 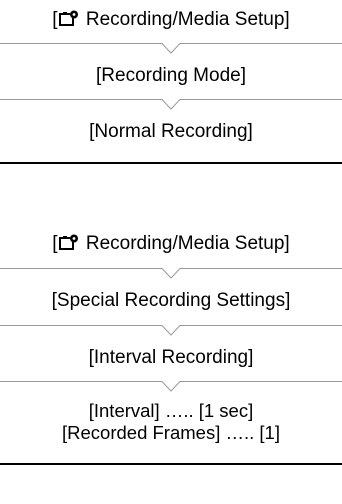 What do you see at coordinates (171, 432) in the screenshot?
I see `setting-recorded-frames: [Recorded Frames] ….. [1]` at bounding box center [171, 432].